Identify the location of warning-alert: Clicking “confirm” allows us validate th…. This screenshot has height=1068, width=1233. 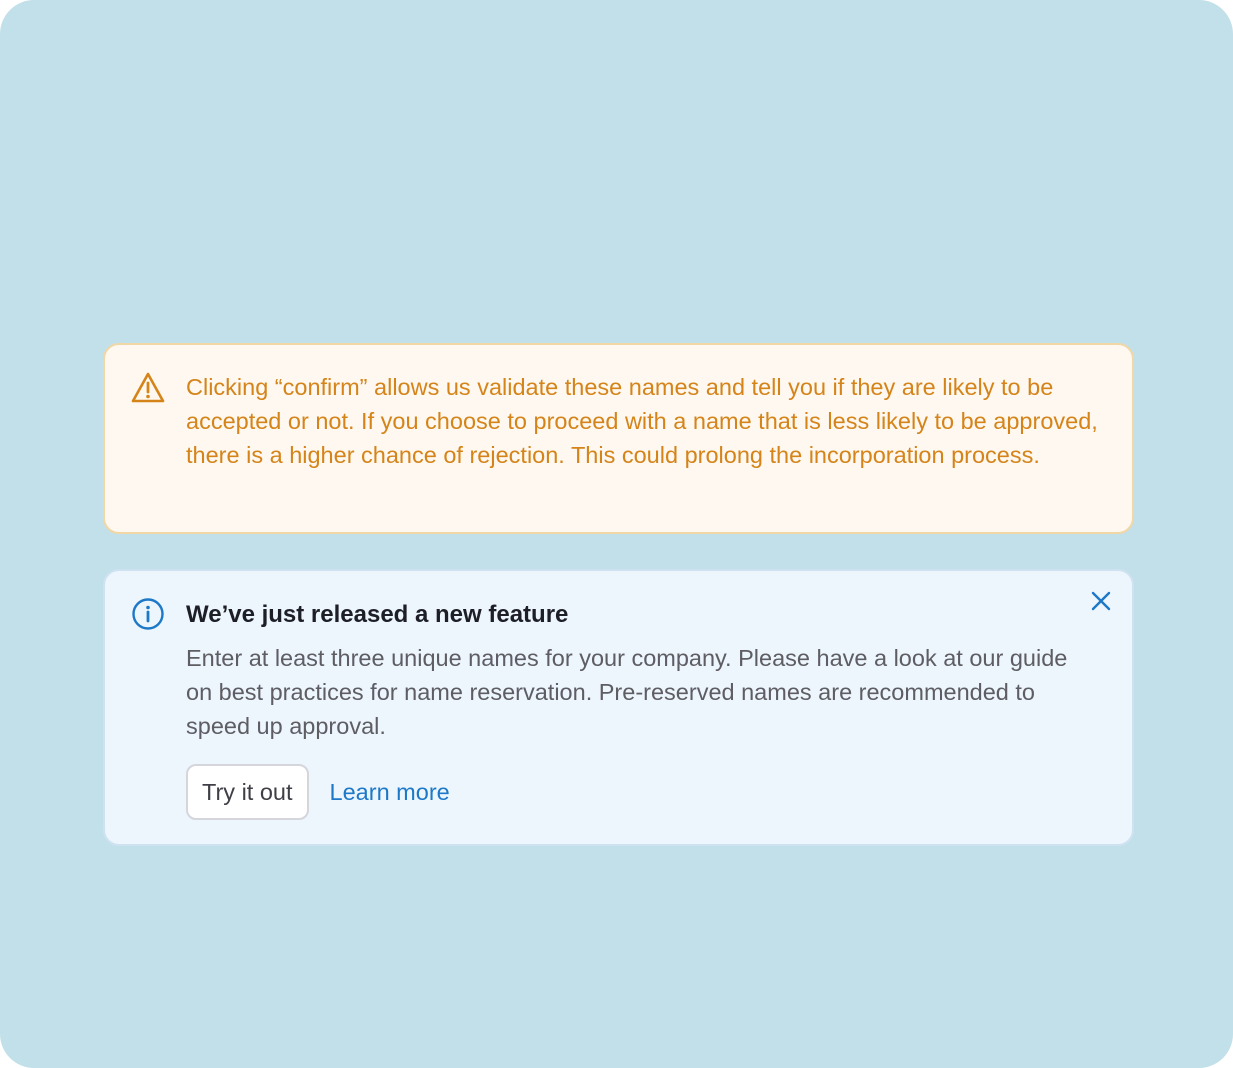
(618, 438).